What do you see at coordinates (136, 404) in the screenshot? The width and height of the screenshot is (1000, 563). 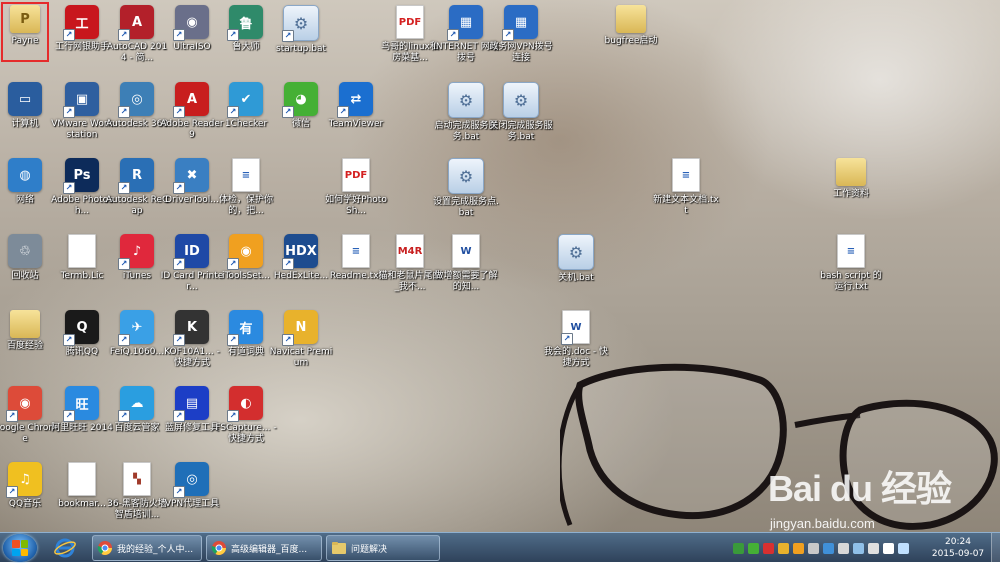 I see `baidu-cloud-icon: ☁ ↗` at bounding box center [136, 404].